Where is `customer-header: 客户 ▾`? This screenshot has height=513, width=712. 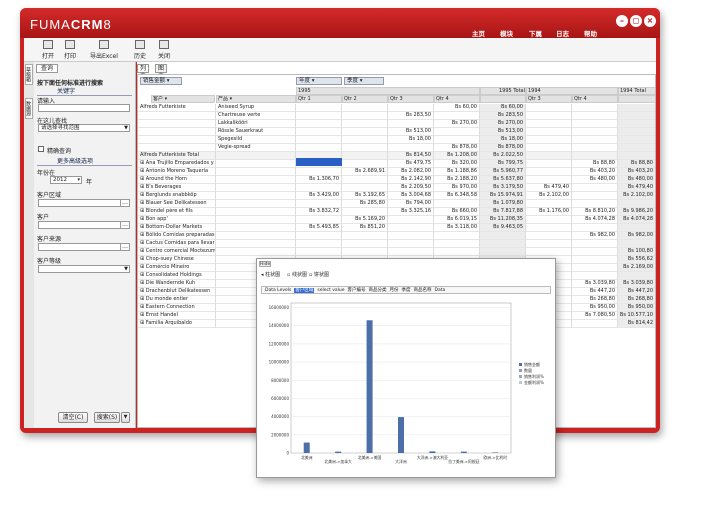
customer-header: 客户 ▾ is located at coordinates (183, 99).